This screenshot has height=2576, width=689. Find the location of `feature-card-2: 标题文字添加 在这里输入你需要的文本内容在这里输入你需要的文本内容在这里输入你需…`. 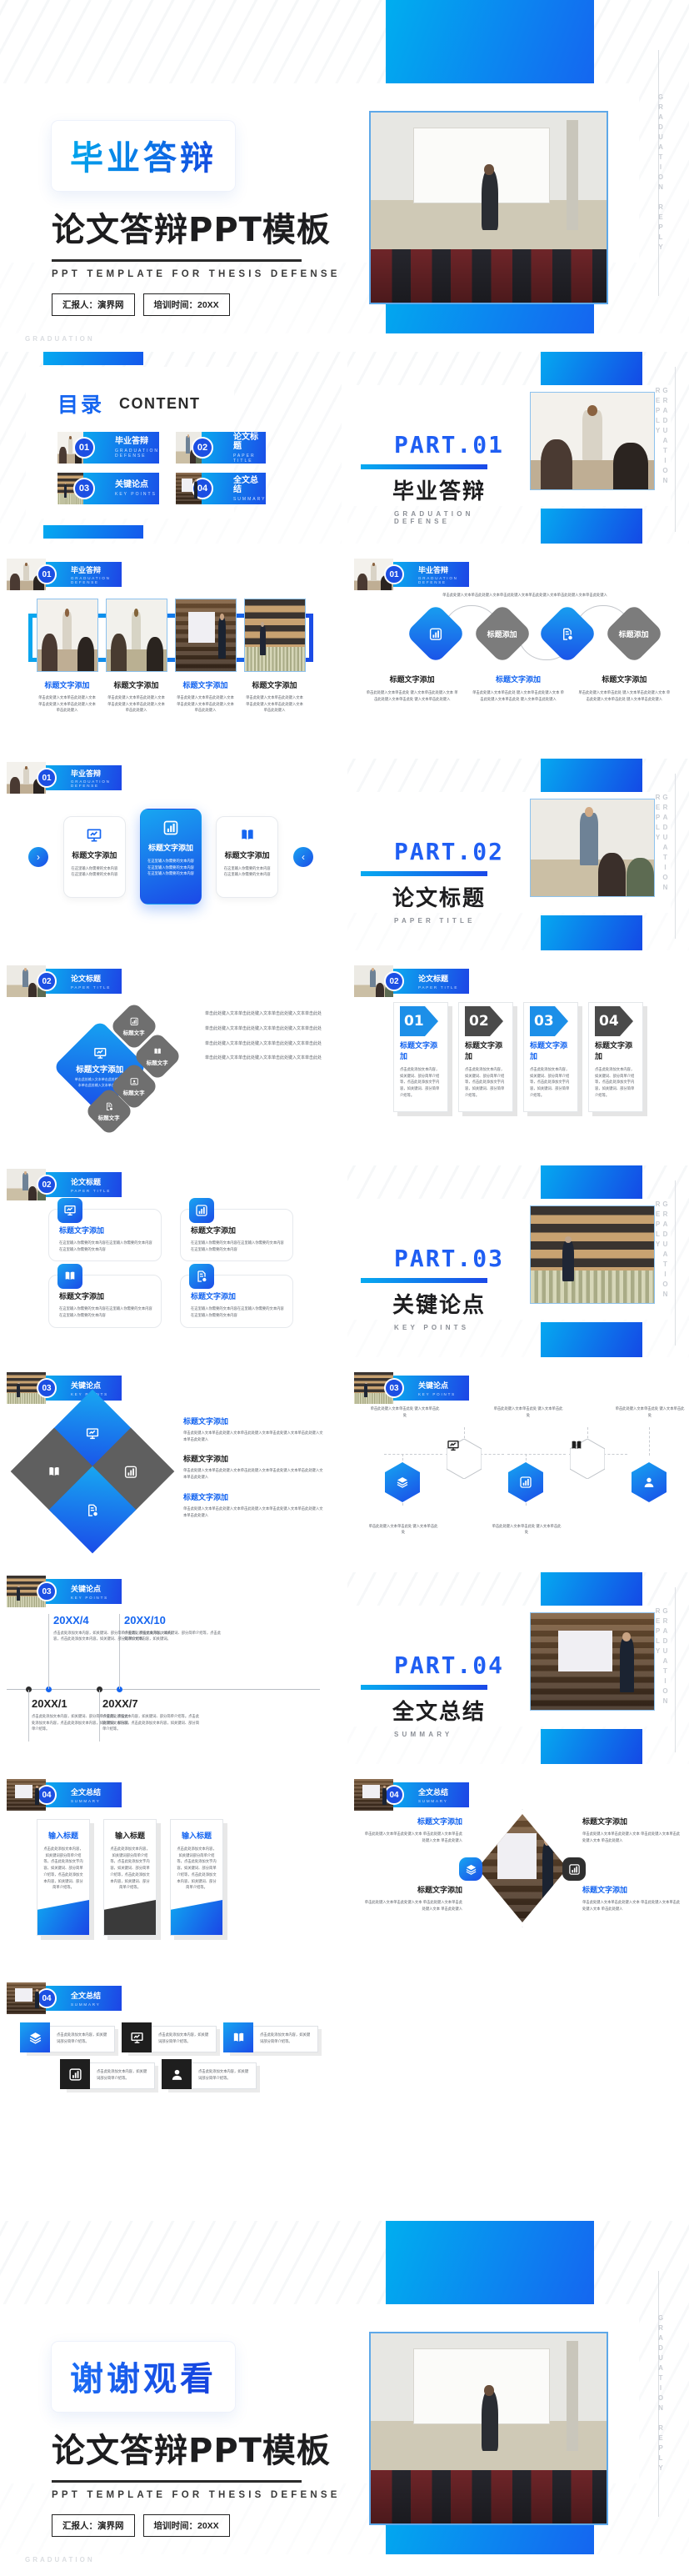

feature-card-2: 标题文字添加 在这里输入你需要的文本内容在这里输入你需要的文本内容在这里输入你需… is located at coordinates (170, 857).